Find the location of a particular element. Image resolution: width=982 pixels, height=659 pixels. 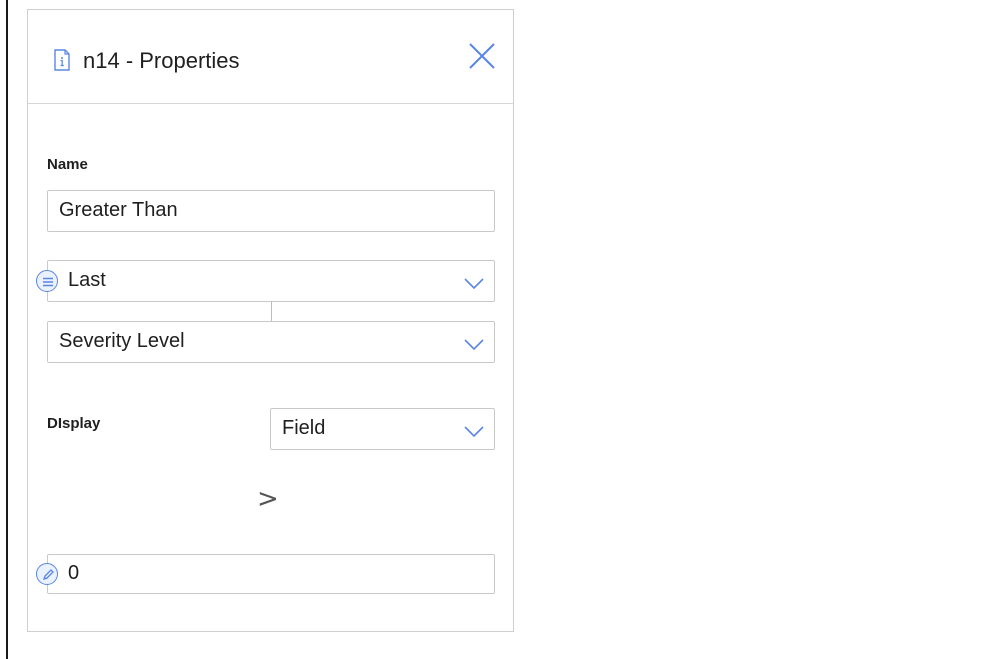

aggregate-dropdown: Last is located at coordinates (271, 281).